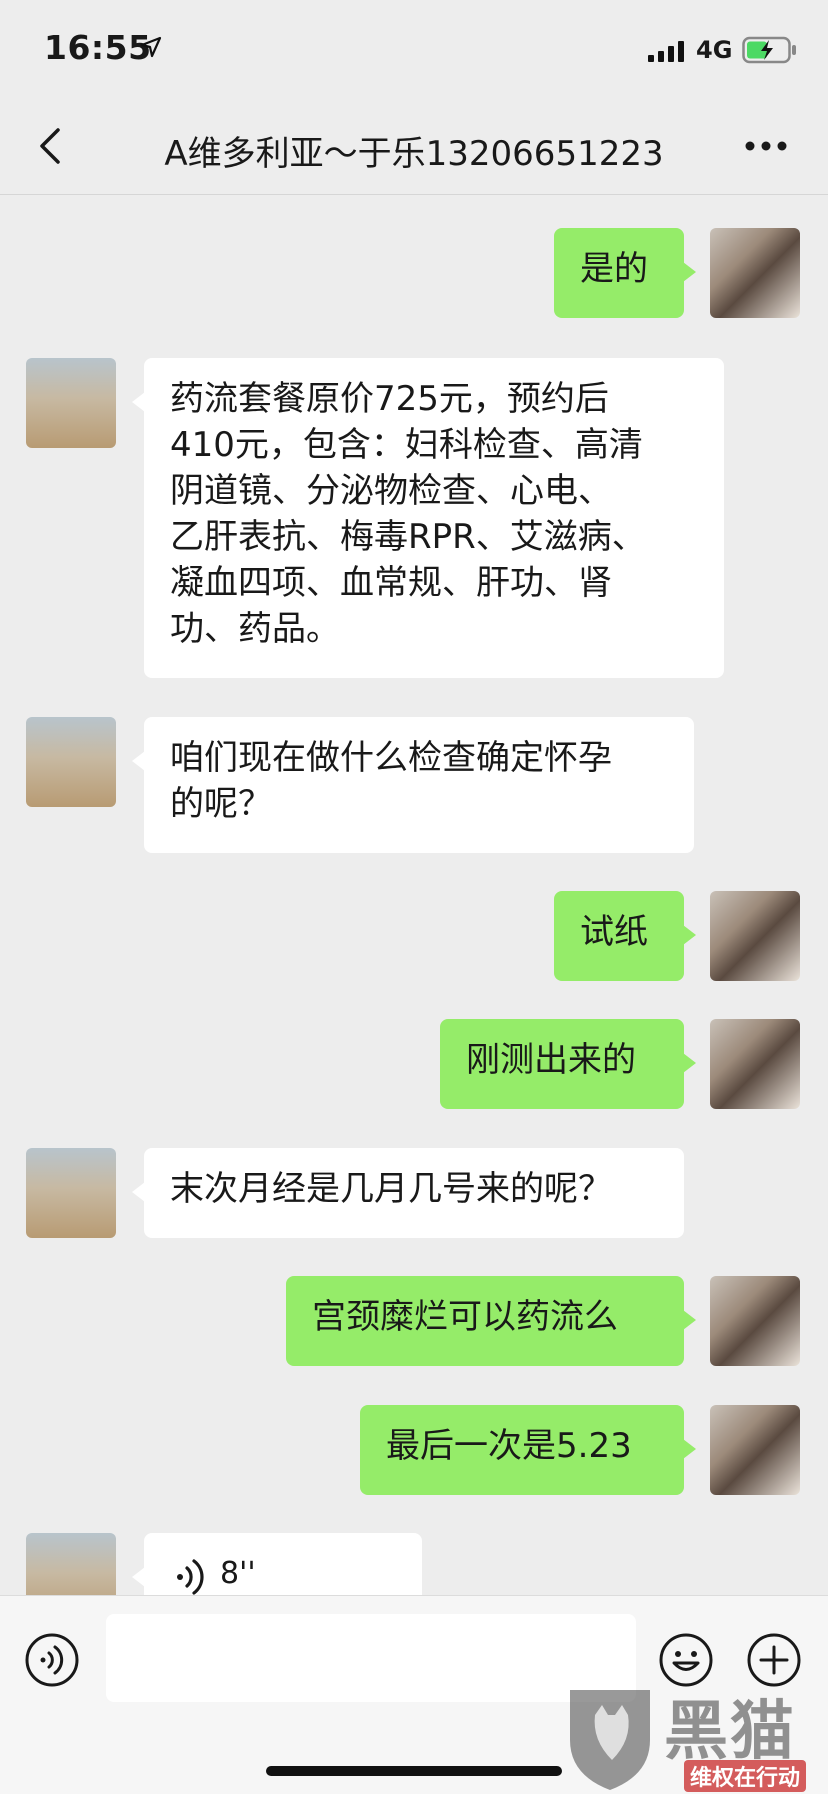 This screenshot has width=828, height=1794. What do you see at coordinates (730, 1732) in the screenshot?
I see `watermark-text: 黑猫` at bounding box center [730, 1732].